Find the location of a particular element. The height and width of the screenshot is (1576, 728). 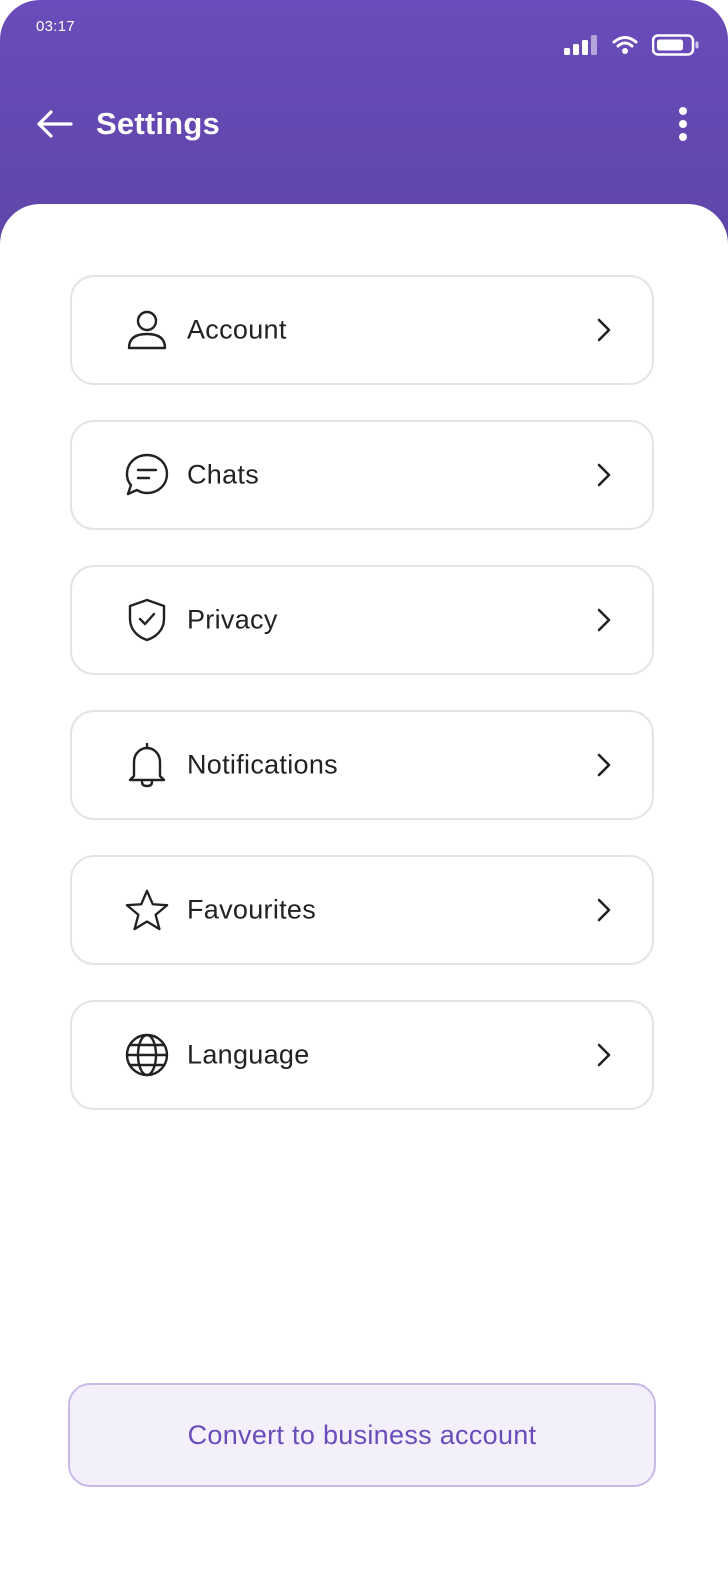

page-title: Settings is located at coordinates (158, 123).